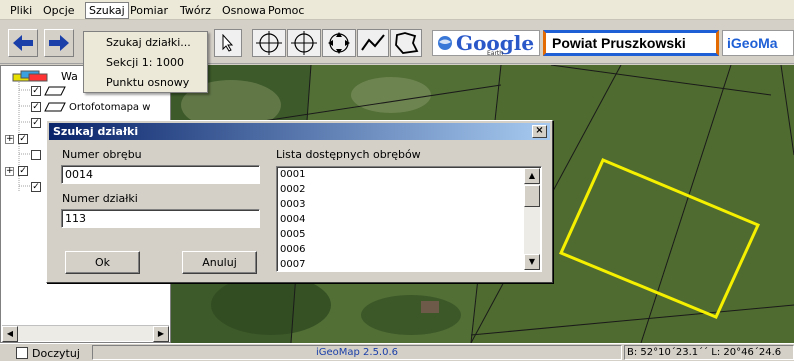 The image size is (794, 361). What do you see at coordinates (100, 198) in the screenshot?
I see `numer-dzialki-label: Numer działki` at bounding box center [100, 198].